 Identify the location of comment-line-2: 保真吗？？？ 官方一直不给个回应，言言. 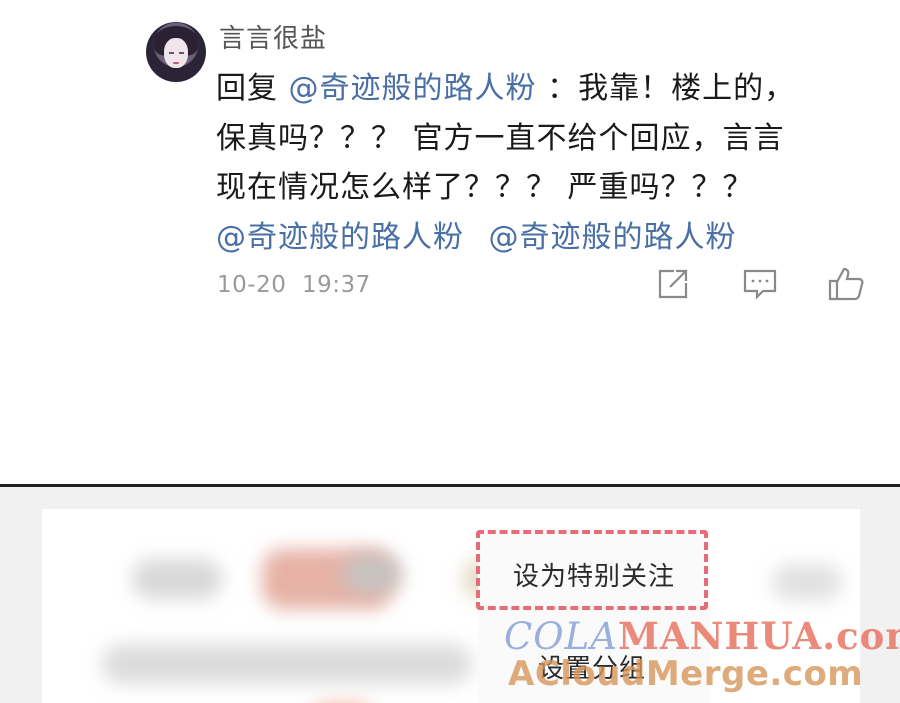
(500, 138).